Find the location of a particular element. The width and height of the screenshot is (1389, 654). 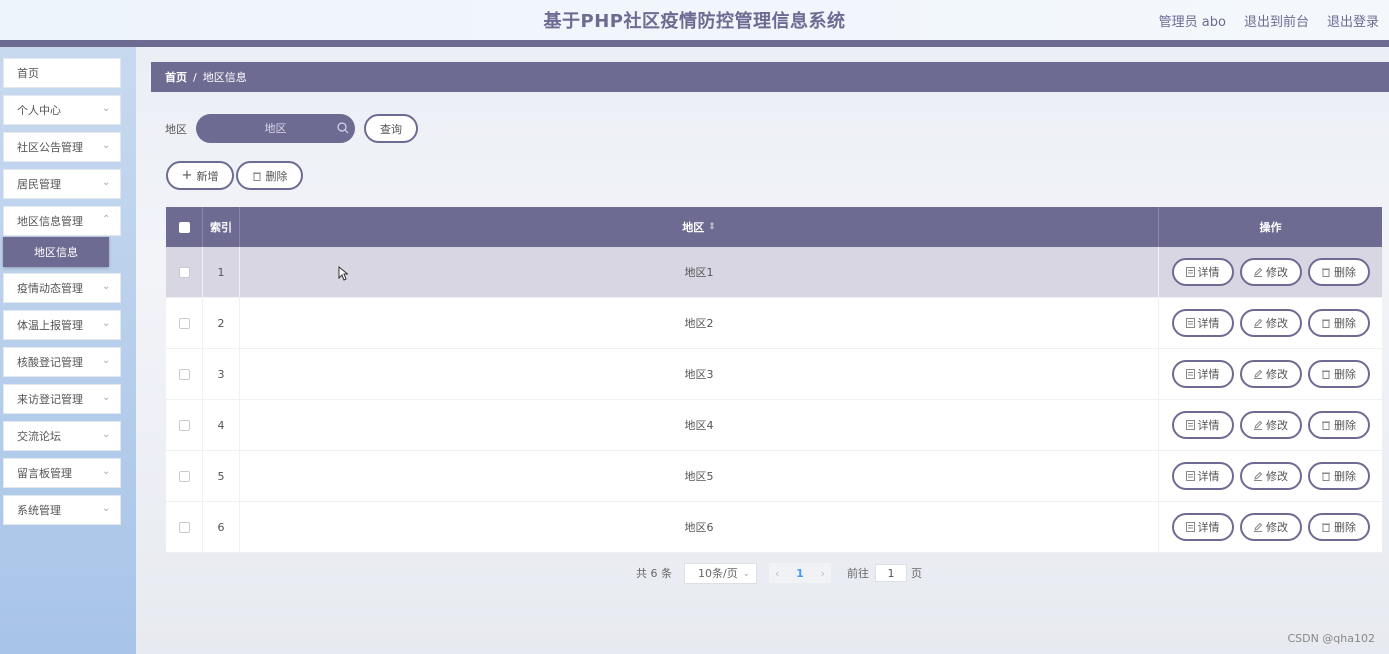

sidebar-item-label: 体温上报管理 is located at coordinates (50, 325).